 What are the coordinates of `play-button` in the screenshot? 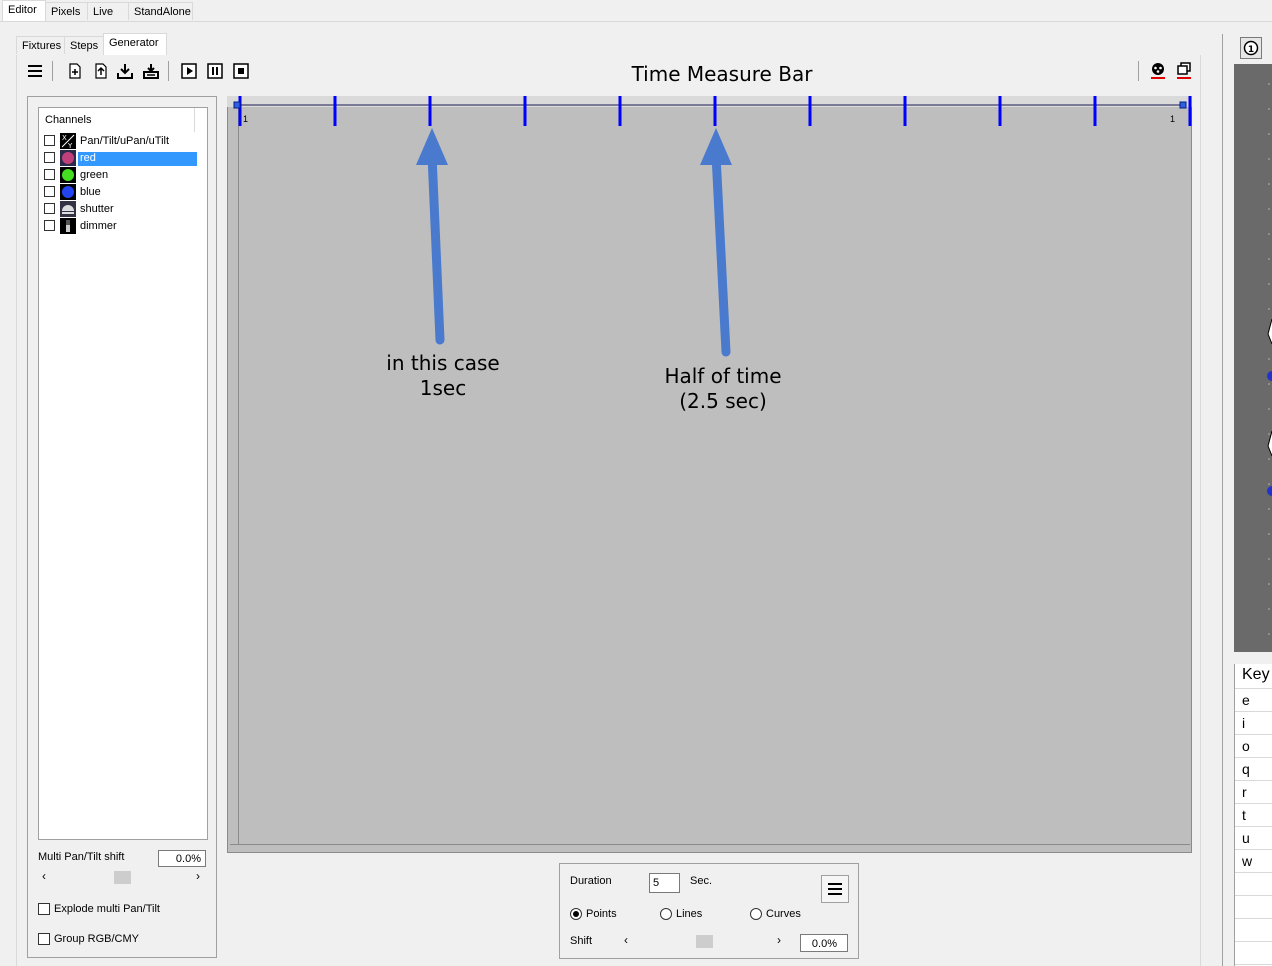 It's located at (189, 71).